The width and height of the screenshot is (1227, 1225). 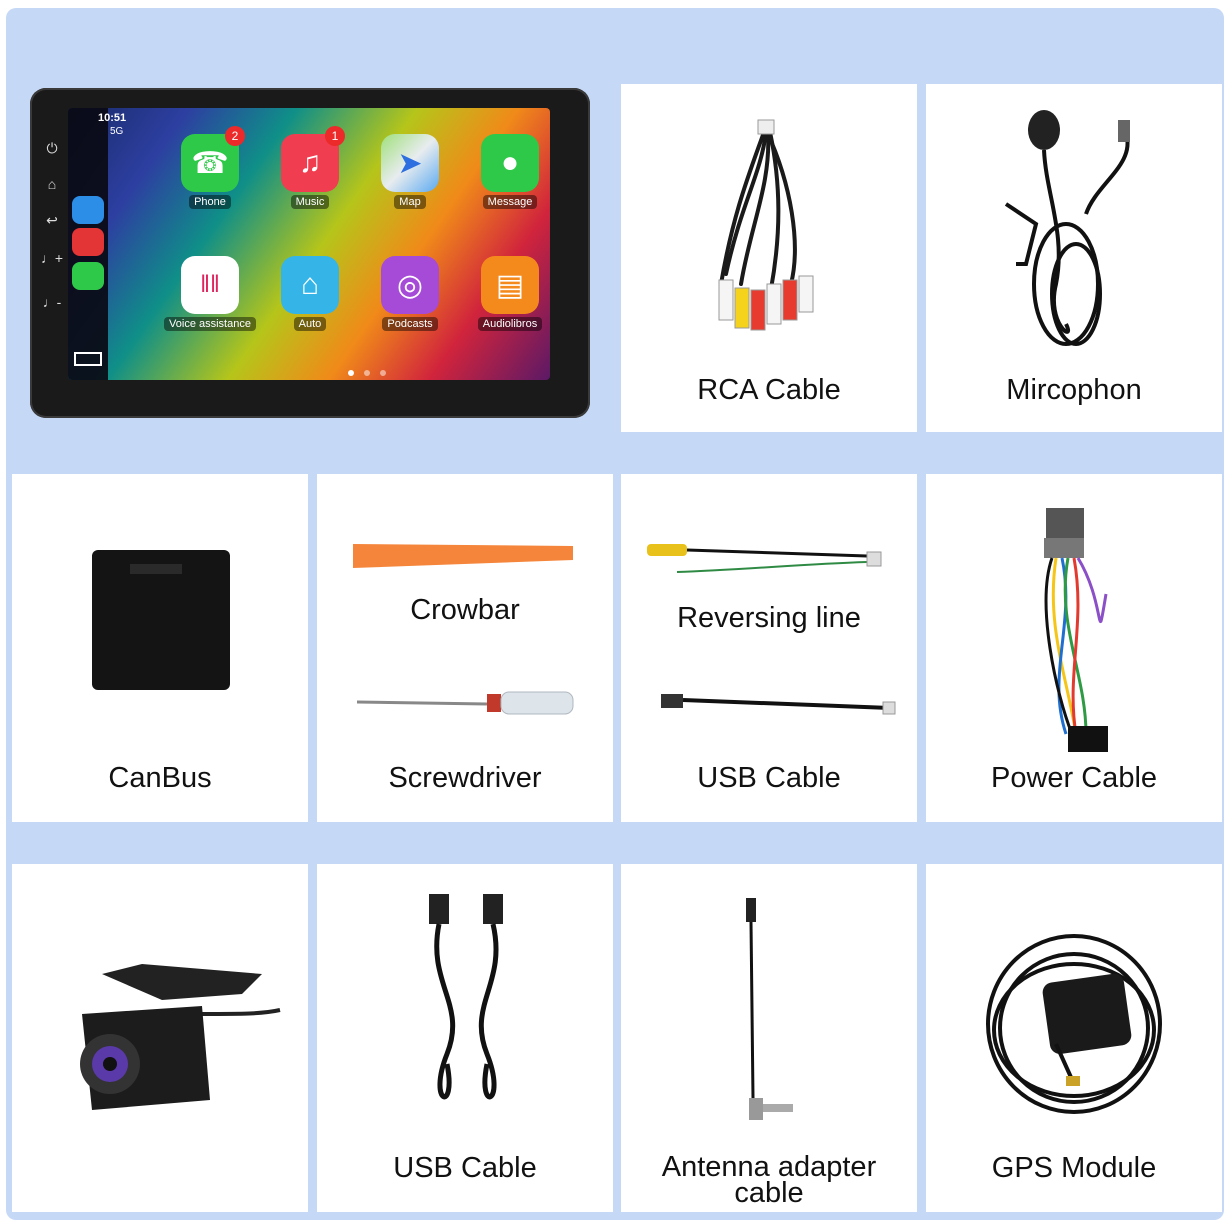 I want to click on app-label: Audiolibros, so click(x=510, y=324).